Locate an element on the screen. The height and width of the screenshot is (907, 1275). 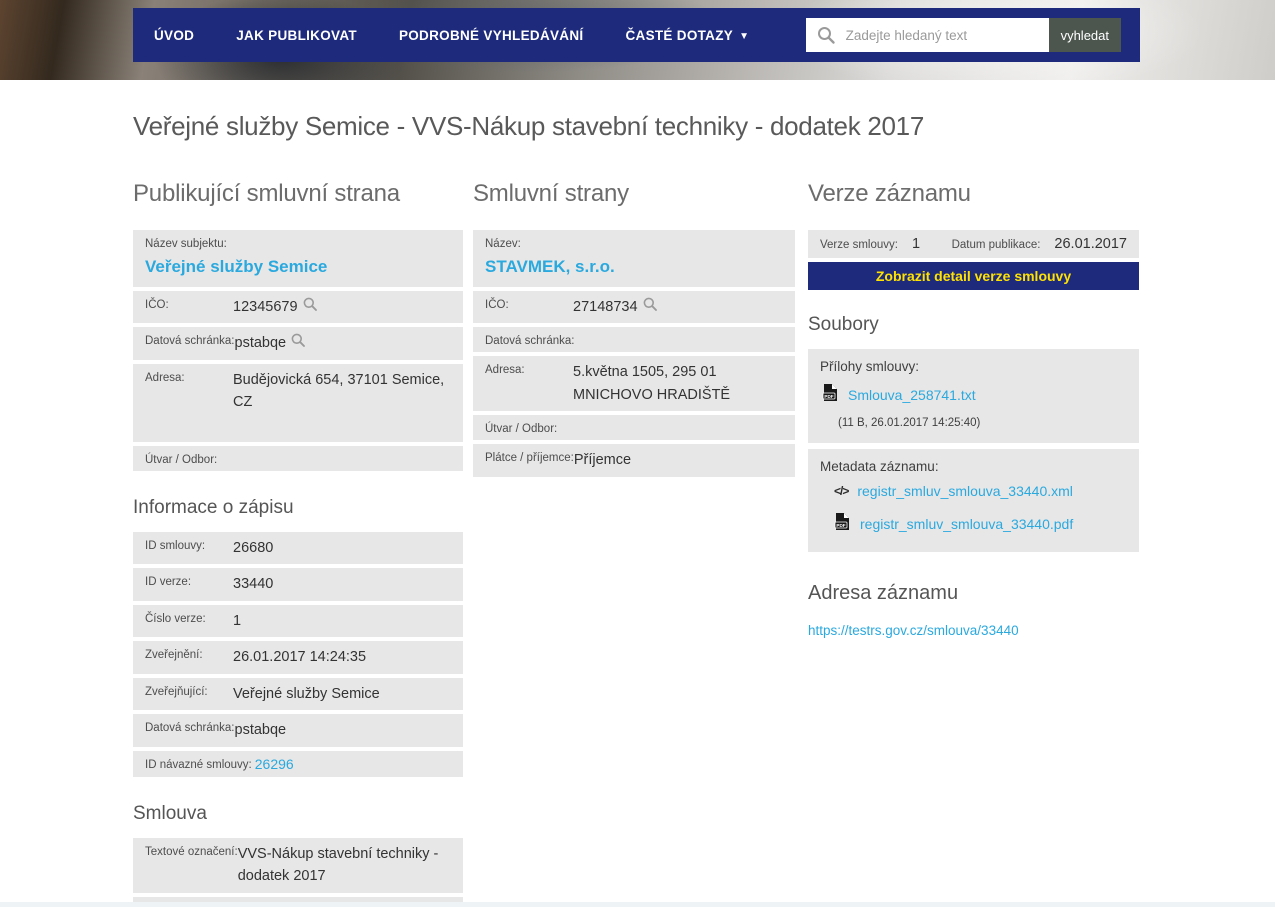
field-row-cislo-verze: Číslo verze: 1 is located at coordinates (298, 621).